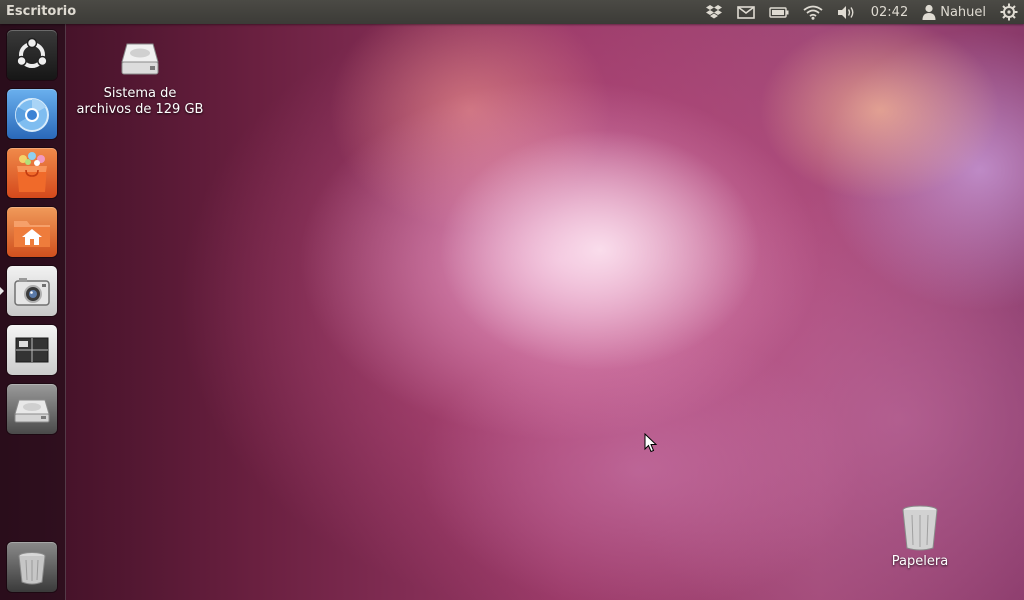  I want to click on launcher-dash-home, so click(32, 55).